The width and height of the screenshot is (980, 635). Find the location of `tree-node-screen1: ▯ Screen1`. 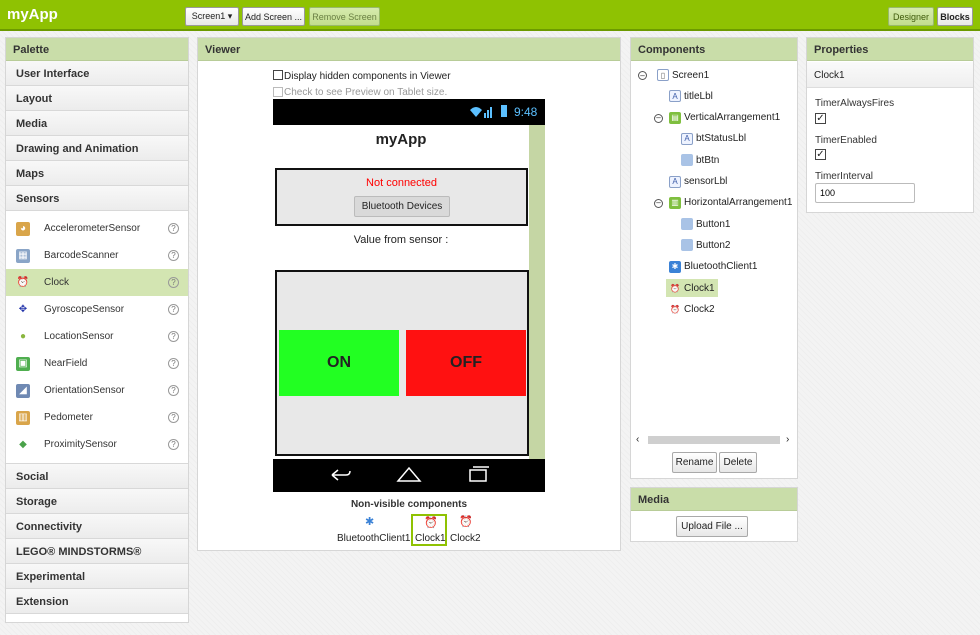

tree-node-screen1: ▯ Screen1 is located at coordinates (683, 75).